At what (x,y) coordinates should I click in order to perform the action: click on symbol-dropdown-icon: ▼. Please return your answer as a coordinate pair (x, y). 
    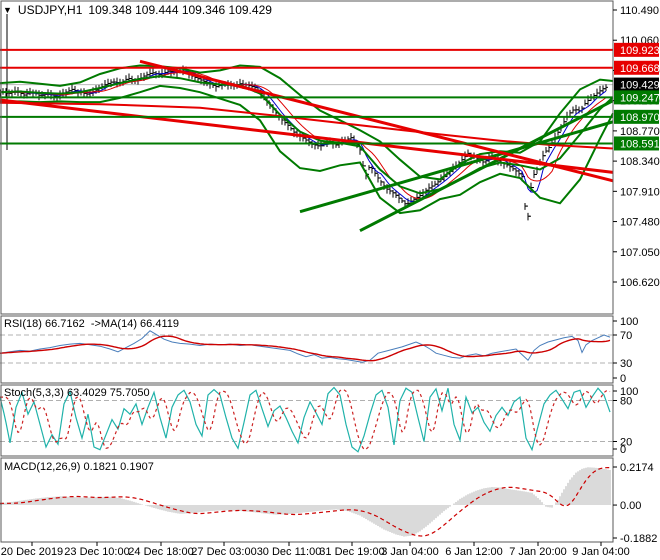
    Looking at the image, I should click on (7, 10).